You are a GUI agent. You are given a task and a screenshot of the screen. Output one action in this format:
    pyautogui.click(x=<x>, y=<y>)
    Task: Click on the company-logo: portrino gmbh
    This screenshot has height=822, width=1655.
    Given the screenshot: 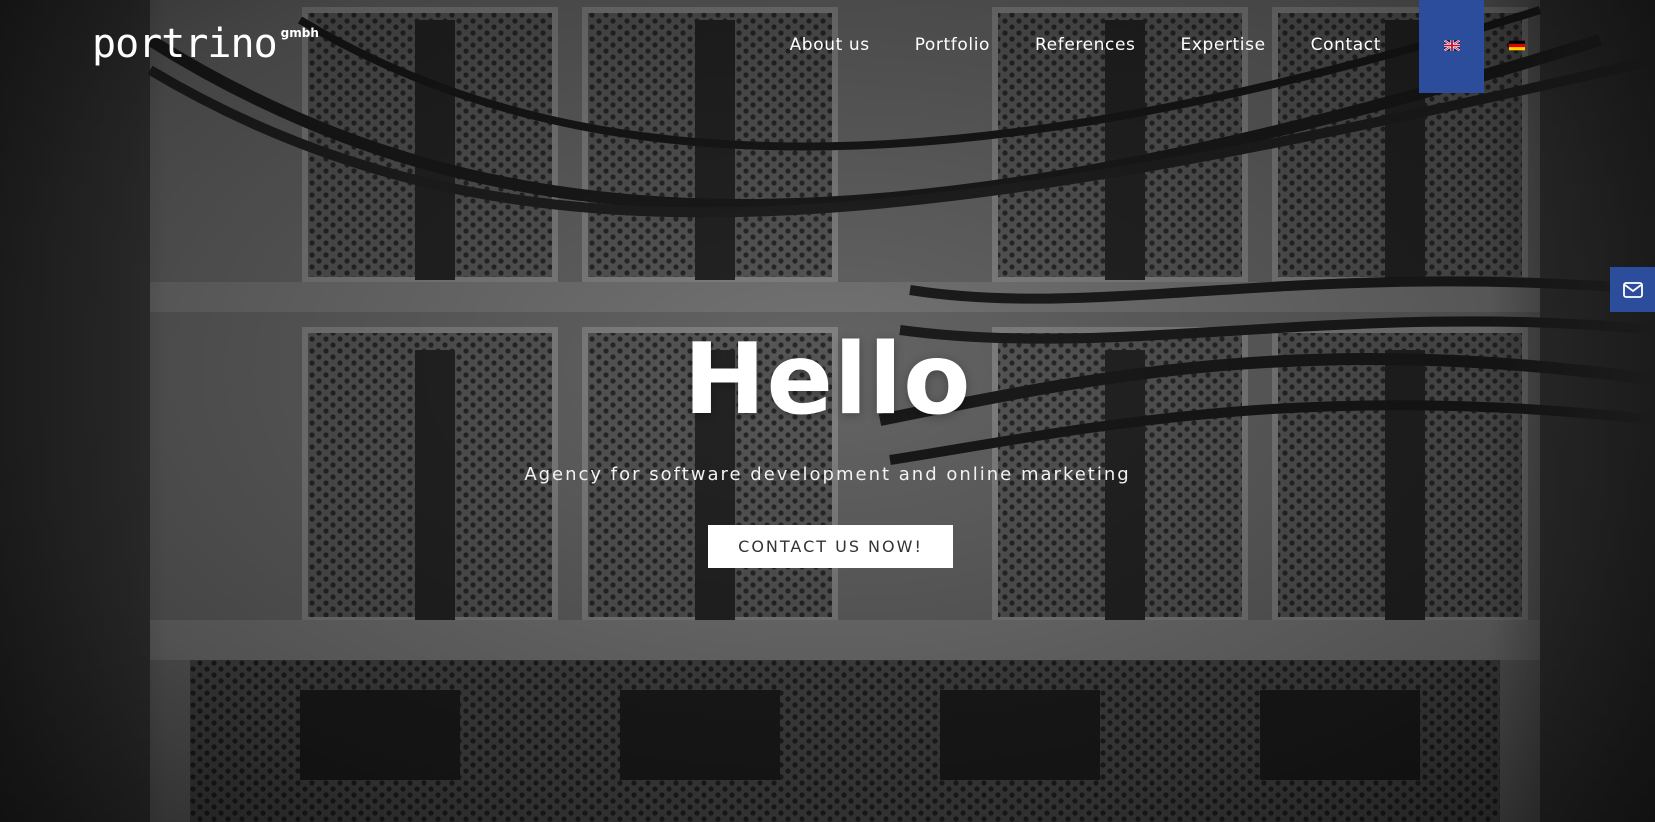 What is the action you would take?
    pyautogui.click(x=205, y=44)
    